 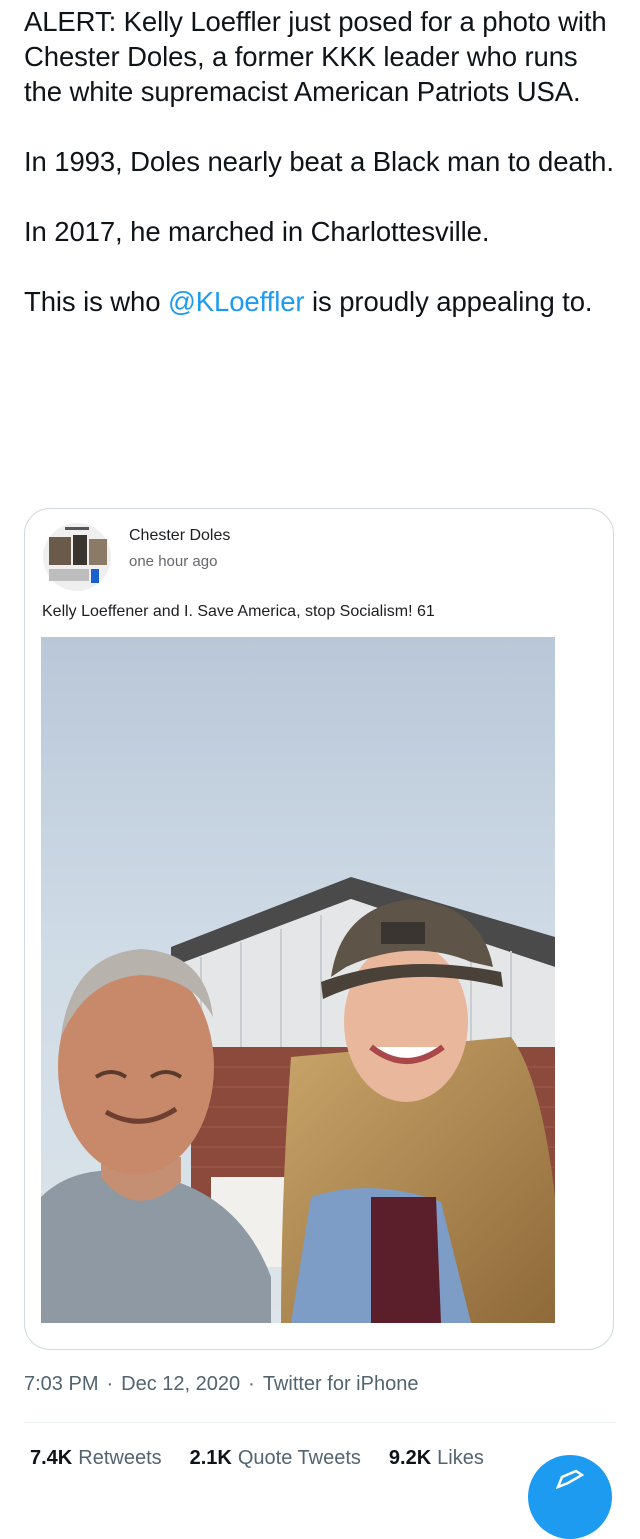 I want to click on compose-icon, so click(x=570, y=1479).